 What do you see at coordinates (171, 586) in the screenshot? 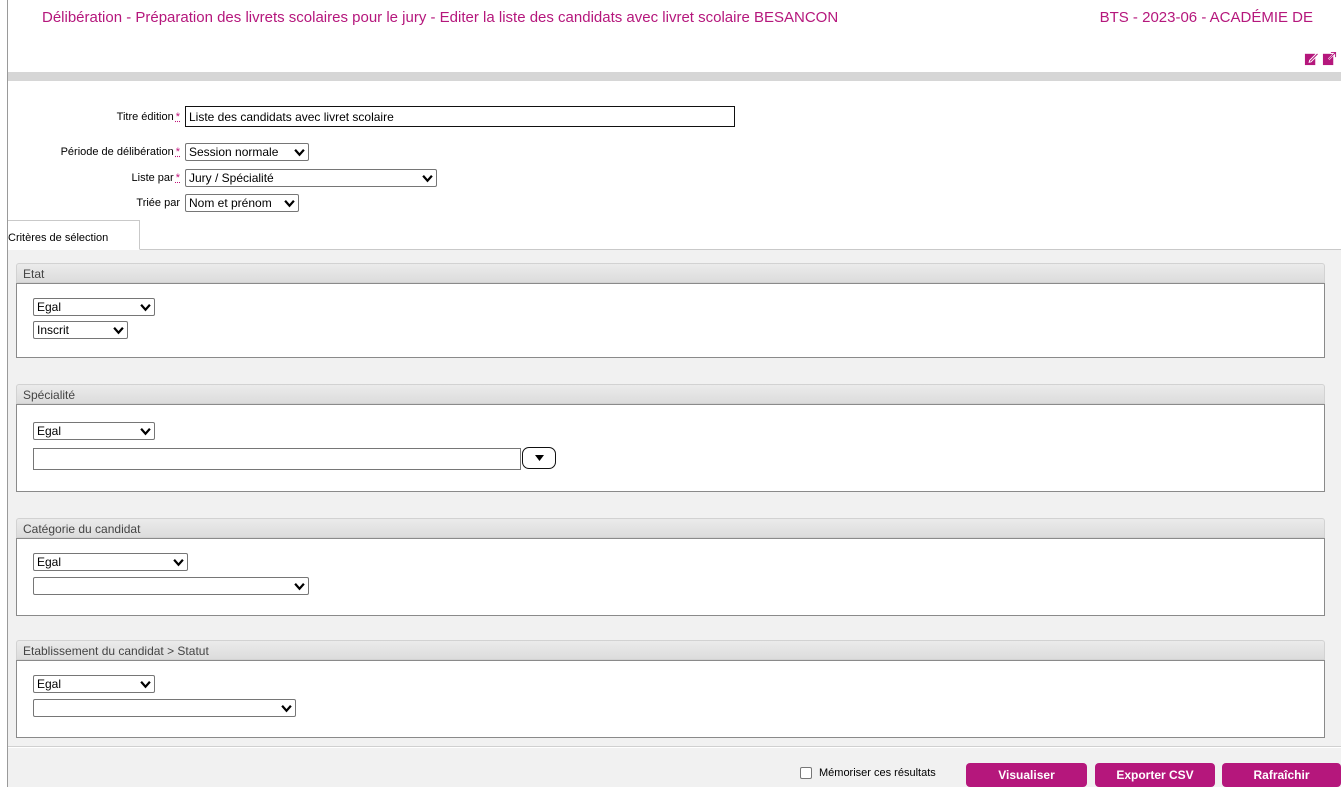
I see `categorie-value-select` at bounding box center [171, 586].